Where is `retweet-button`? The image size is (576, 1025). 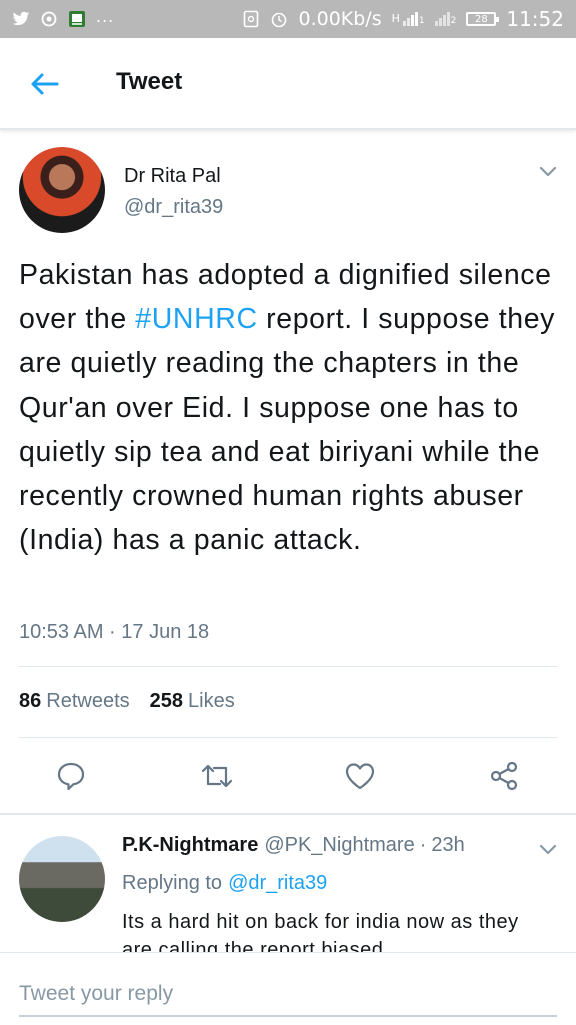
retweet-button is located at coordinates (217, 776).